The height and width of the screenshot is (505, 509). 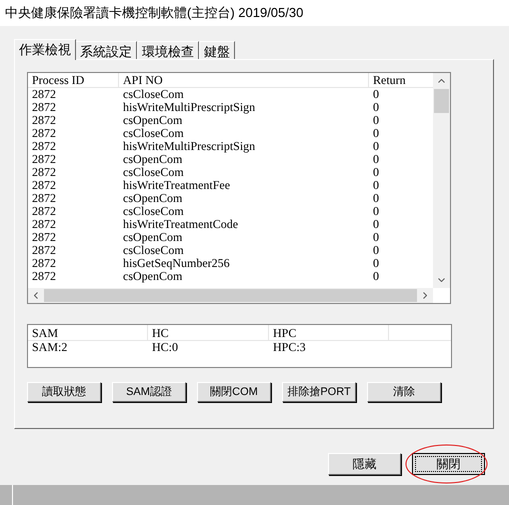 I want to click on vertical-scrollbar, so click(x=441, y=180).